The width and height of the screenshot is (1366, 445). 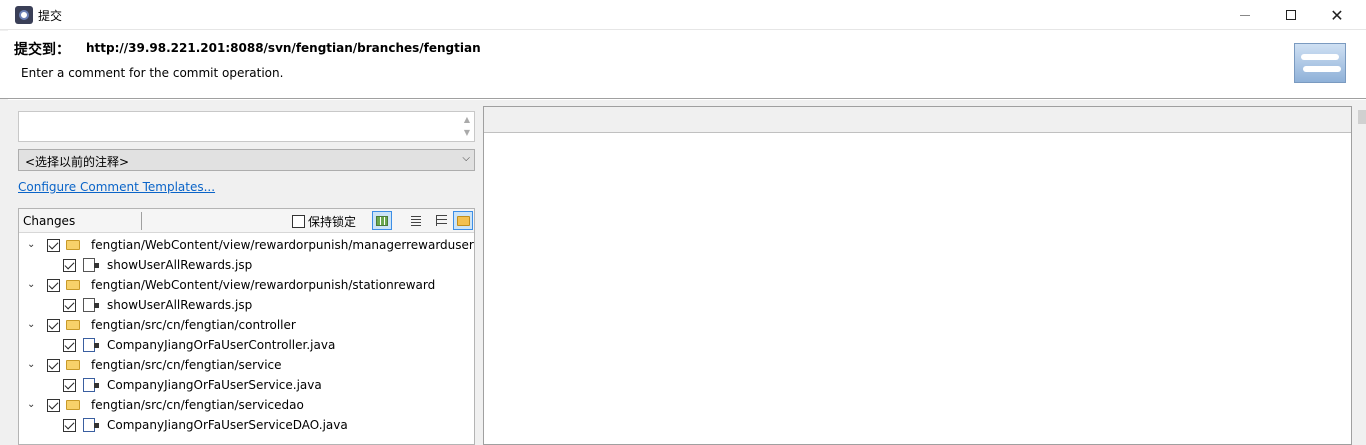 I want to click on changes-label: Changes, so click(x=49, y=221).